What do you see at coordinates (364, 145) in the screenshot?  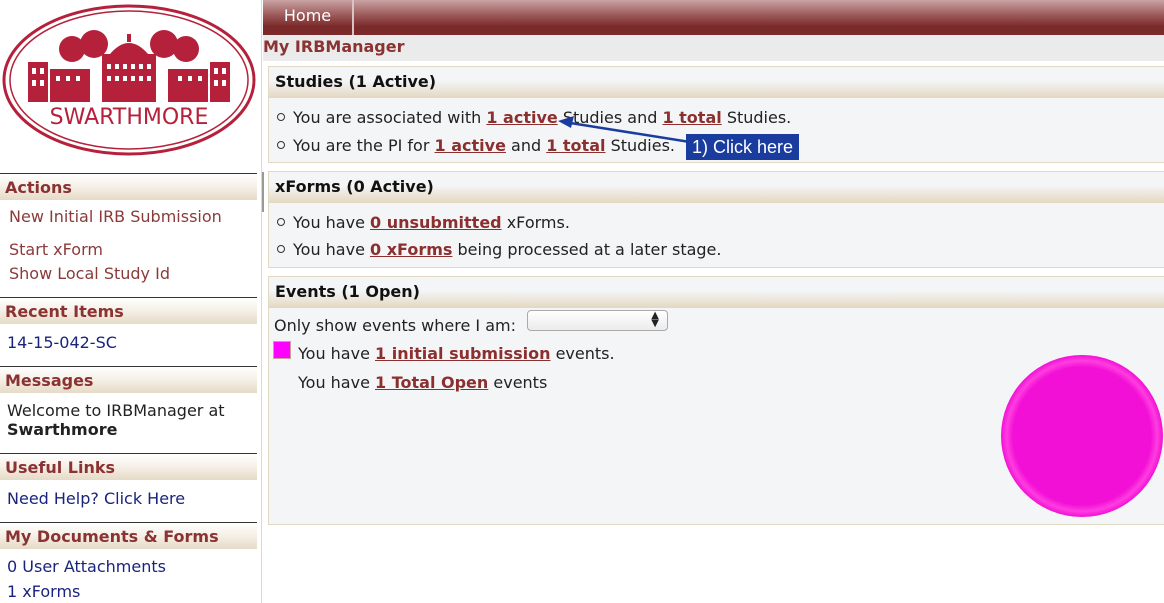 I see `text: You are the PI for` at bounding box center [364, 145].